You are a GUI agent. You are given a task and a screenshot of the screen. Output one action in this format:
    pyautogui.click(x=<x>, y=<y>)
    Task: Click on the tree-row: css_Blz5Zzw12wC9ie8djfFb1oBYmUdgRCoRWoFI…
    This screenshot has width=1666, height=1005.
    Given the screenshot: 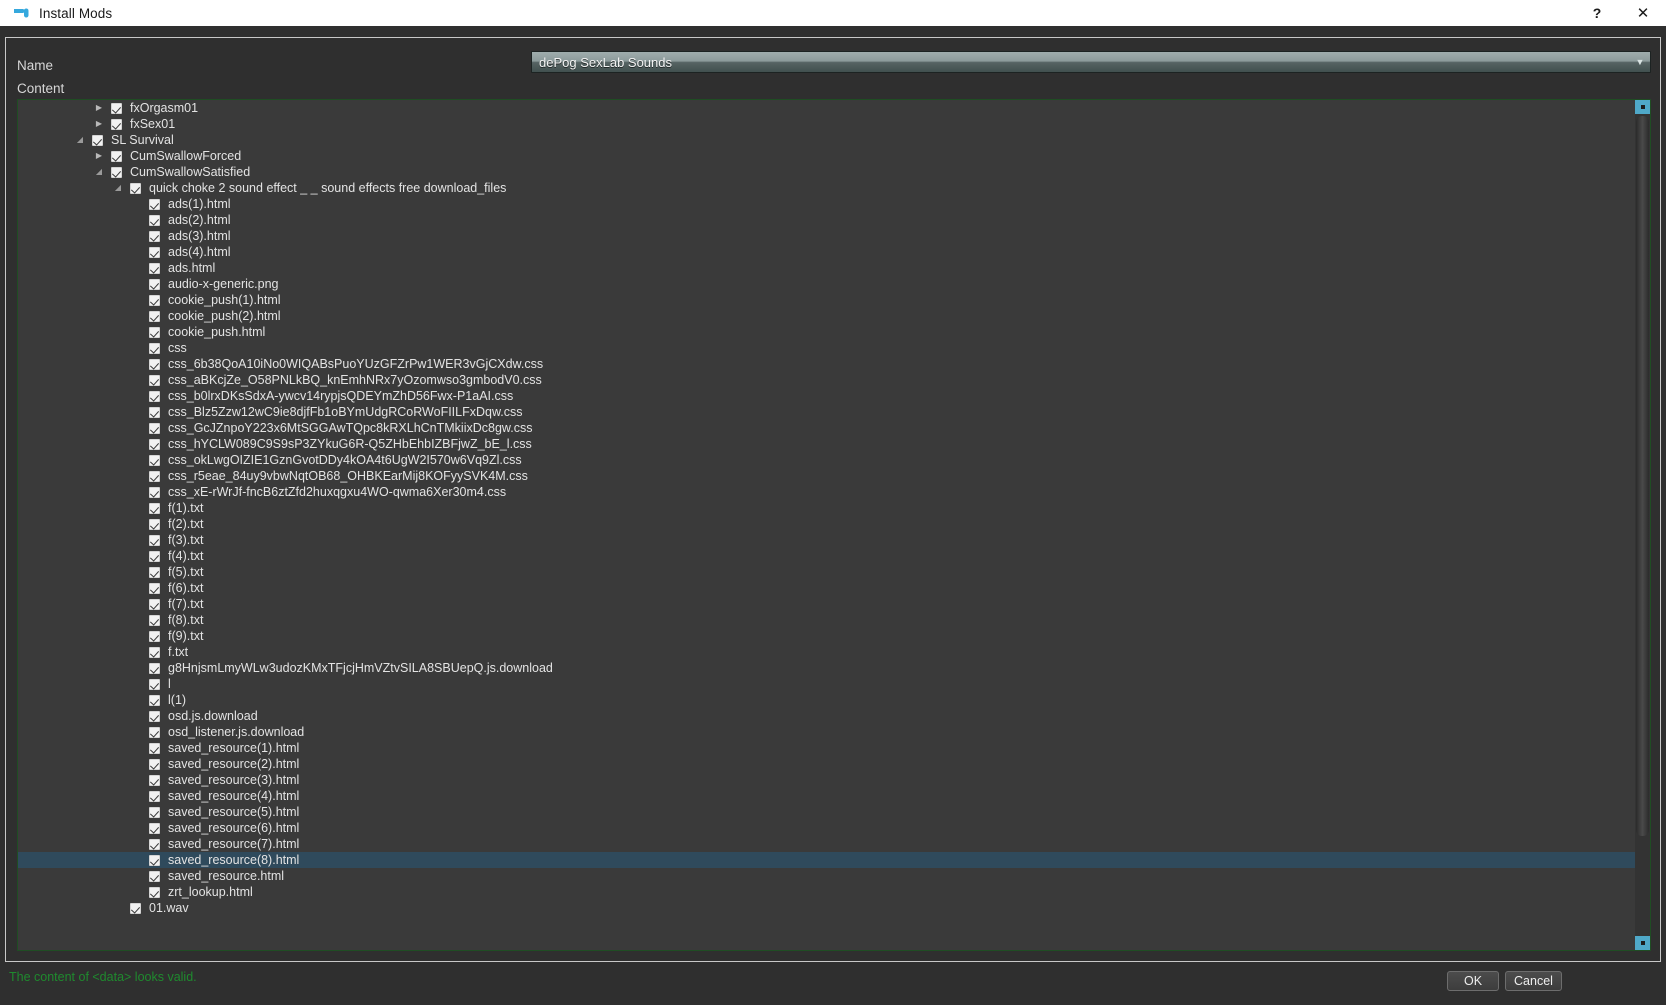 What is the action you would take?
    pyautogui.click(x=827, y=412)
    